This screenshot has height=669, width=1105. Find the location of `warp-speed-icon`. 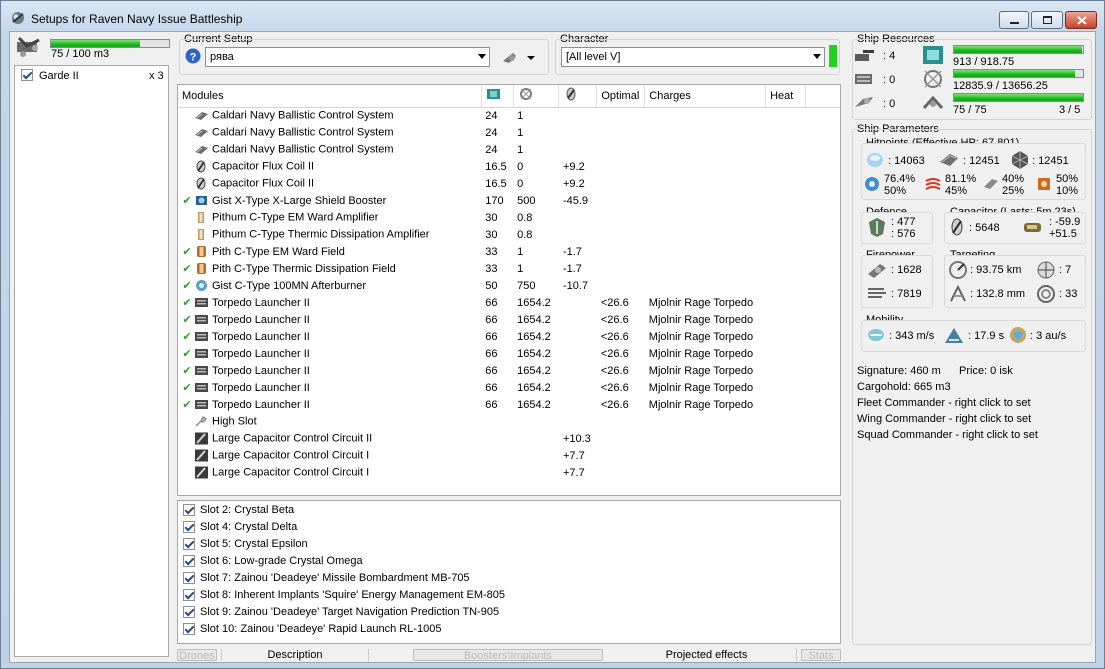

warp-speed-icon is located at coordinates (1018, 335).